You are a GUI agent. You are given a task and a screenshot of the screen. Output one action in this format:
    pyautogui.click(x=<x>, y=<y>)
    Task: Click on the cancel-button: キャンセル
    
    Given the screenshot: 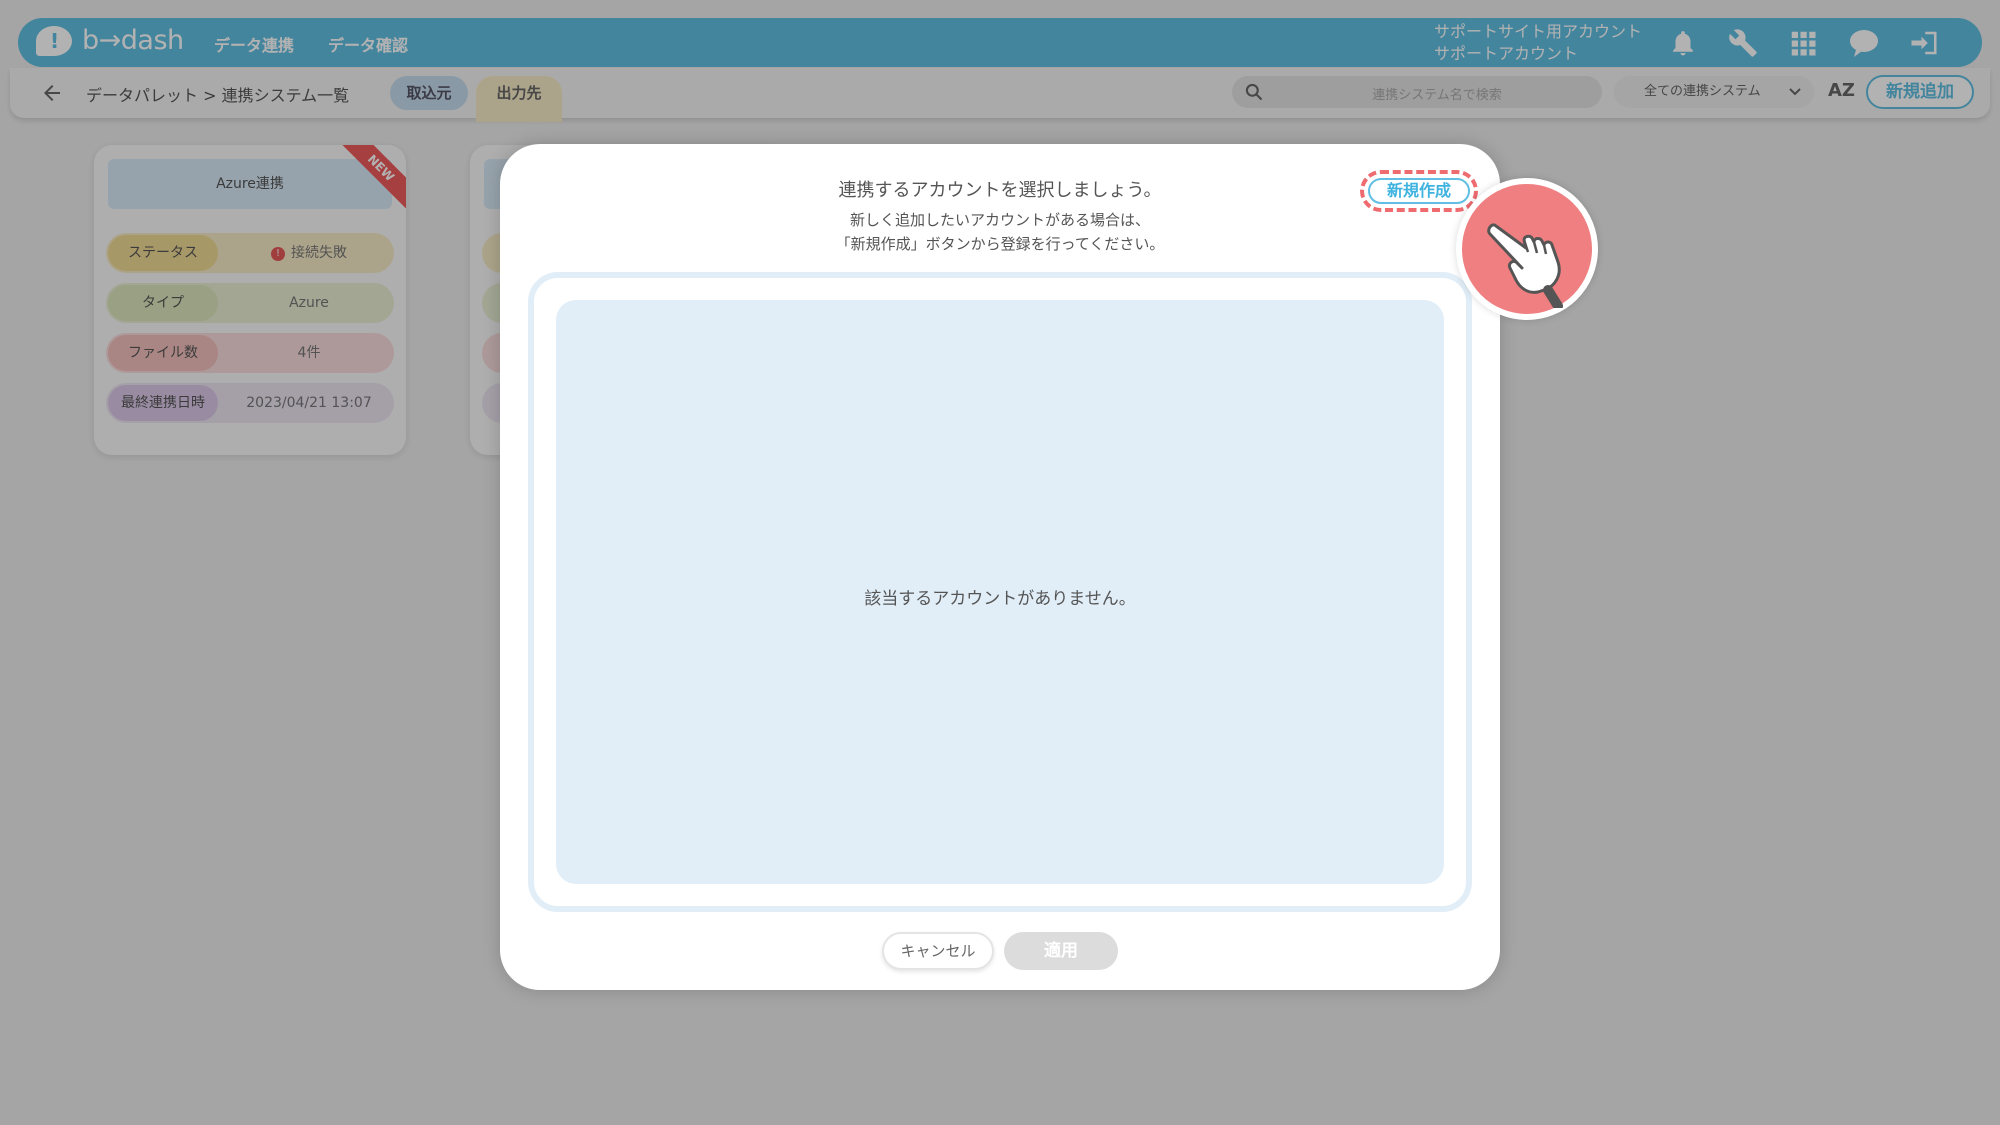 What is the action you would take?
    pyautogui.click(x=938, y=951)
    